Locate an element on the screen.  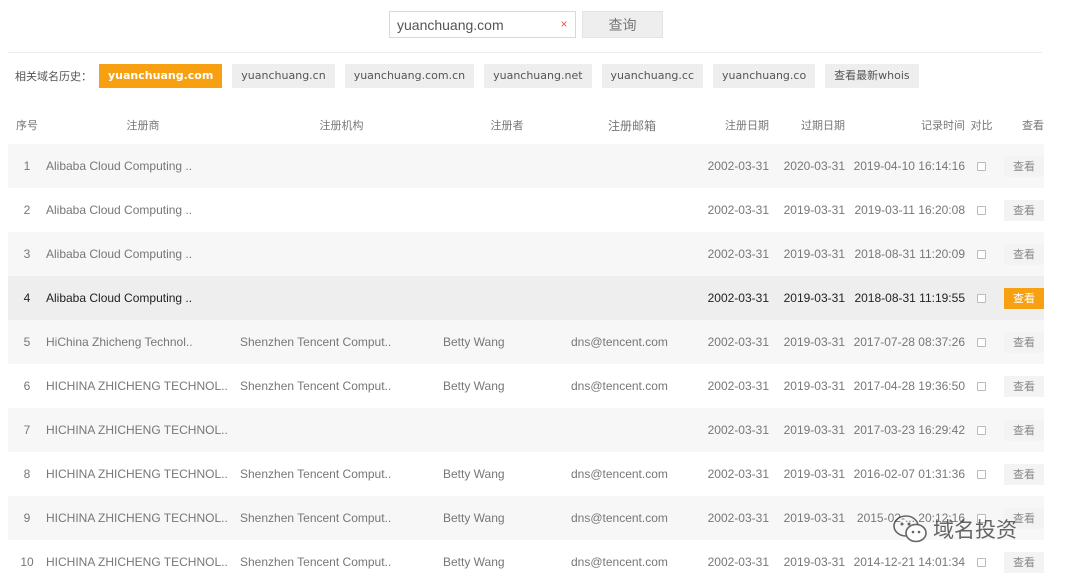
header-organization: 注册机构 is located at coordinates (341, 125).